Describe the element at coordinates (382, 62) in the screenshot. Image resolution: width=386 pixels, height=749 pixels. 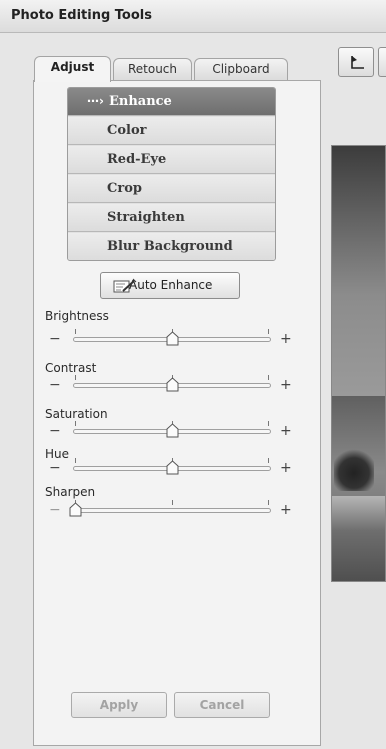
I see `redo-button` at that location.